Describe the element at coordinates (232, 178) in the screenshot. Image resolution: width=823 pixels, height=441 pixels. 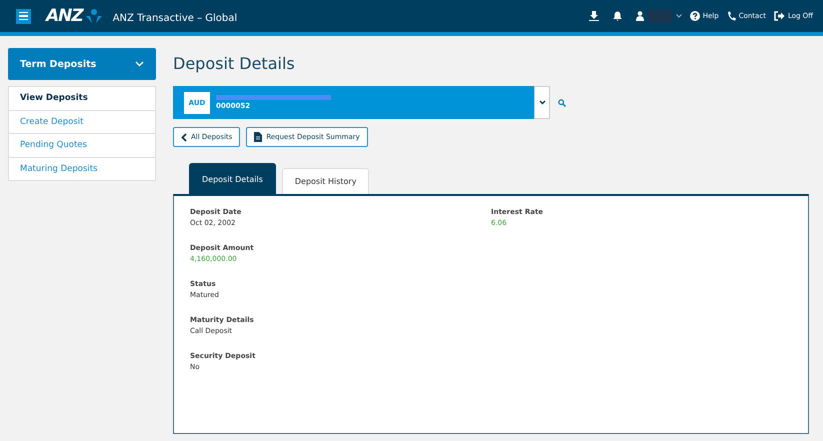
I see `tab: Deposit Details` at that location.